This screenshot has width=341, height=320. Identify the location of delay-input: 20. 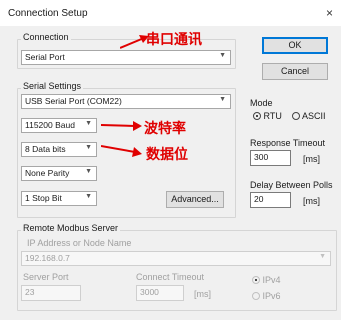
(270, 200).